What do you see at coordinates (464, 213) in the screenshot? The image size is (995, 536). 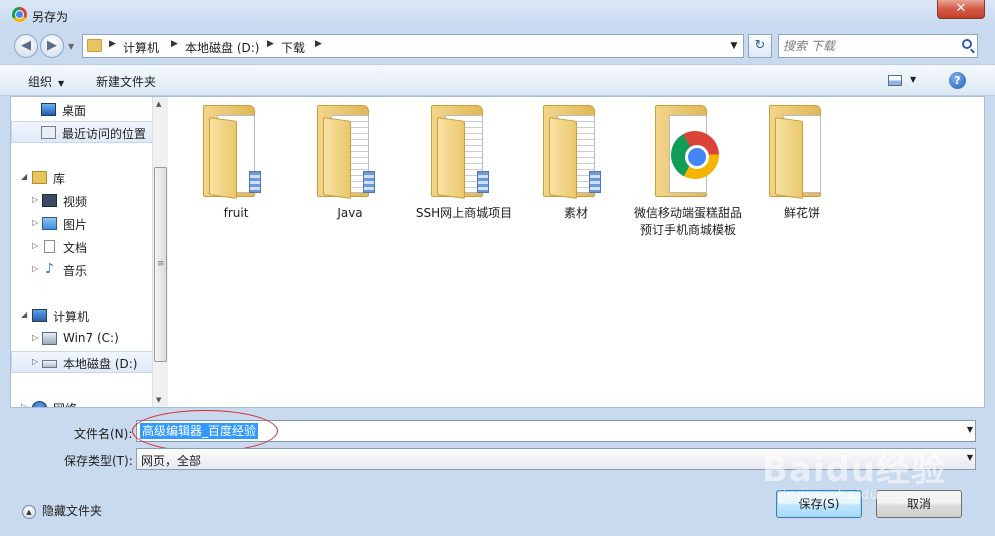 I see `folder-name: SSH网上商城项目` at bounding box center [464, 213].